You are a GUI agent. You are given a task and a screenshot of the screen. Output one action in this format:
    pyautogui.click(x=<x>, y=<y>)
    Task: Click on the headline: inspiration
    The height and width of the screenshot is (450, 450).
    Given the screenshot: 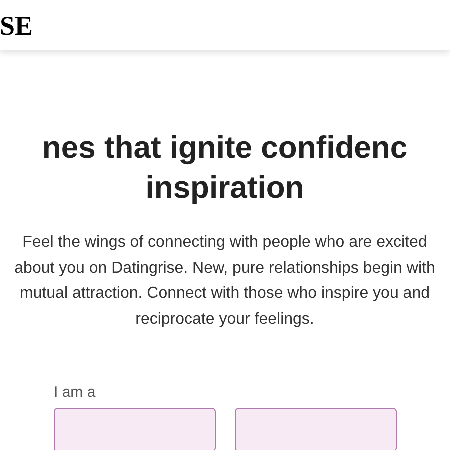 What is the action you would take?
    pyautogui.click(x=225, y=188)
    